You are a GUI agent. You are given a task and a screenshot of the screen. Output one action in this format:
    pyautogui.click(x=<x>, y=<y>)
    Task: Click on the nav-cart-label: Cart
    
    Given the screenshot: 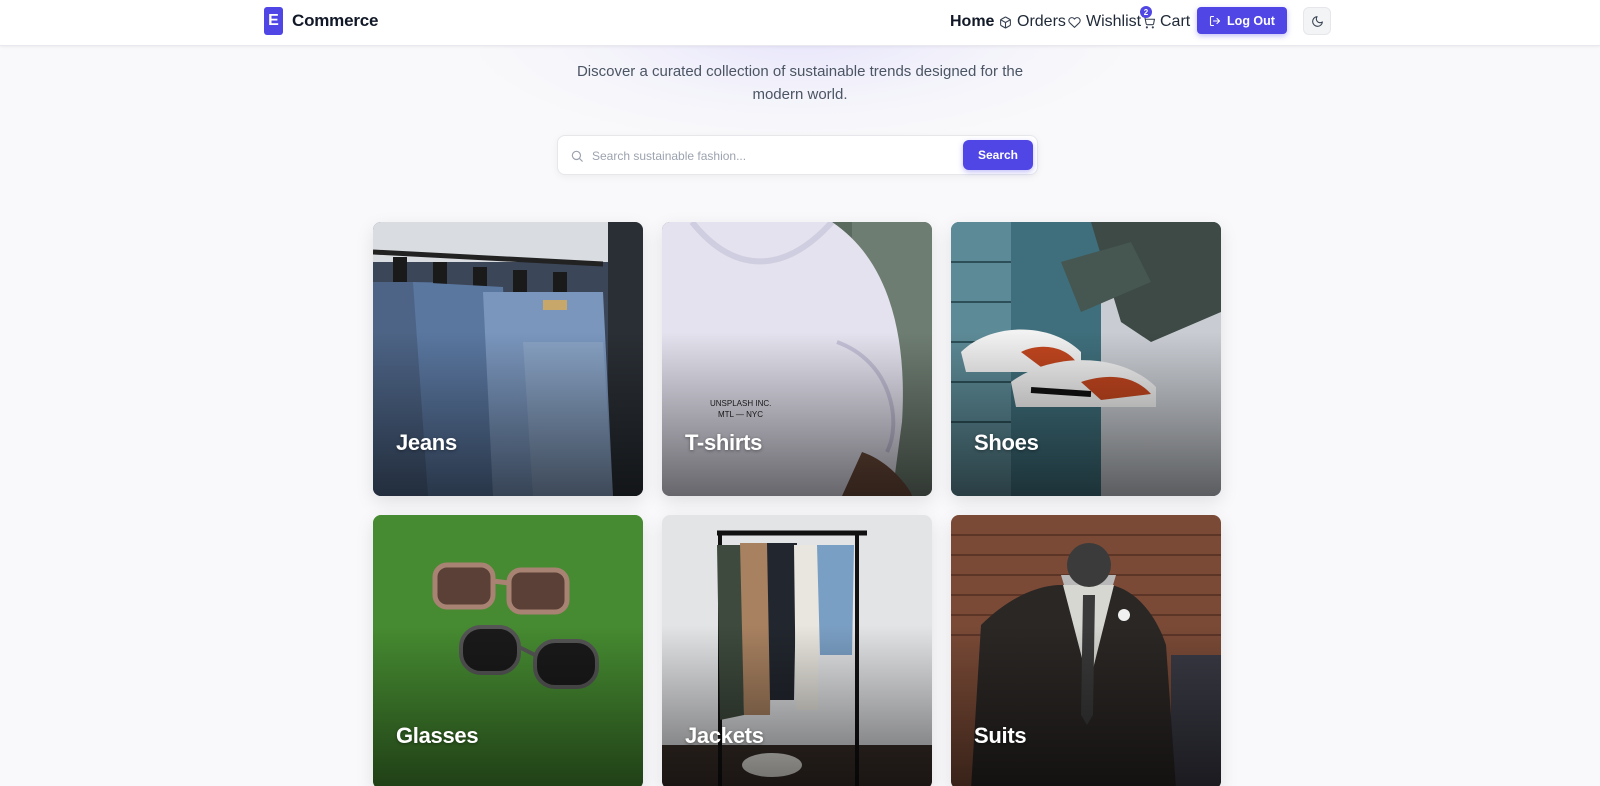 What is the action you would take?
    pyautogui.click(x=1175, y=21)
    